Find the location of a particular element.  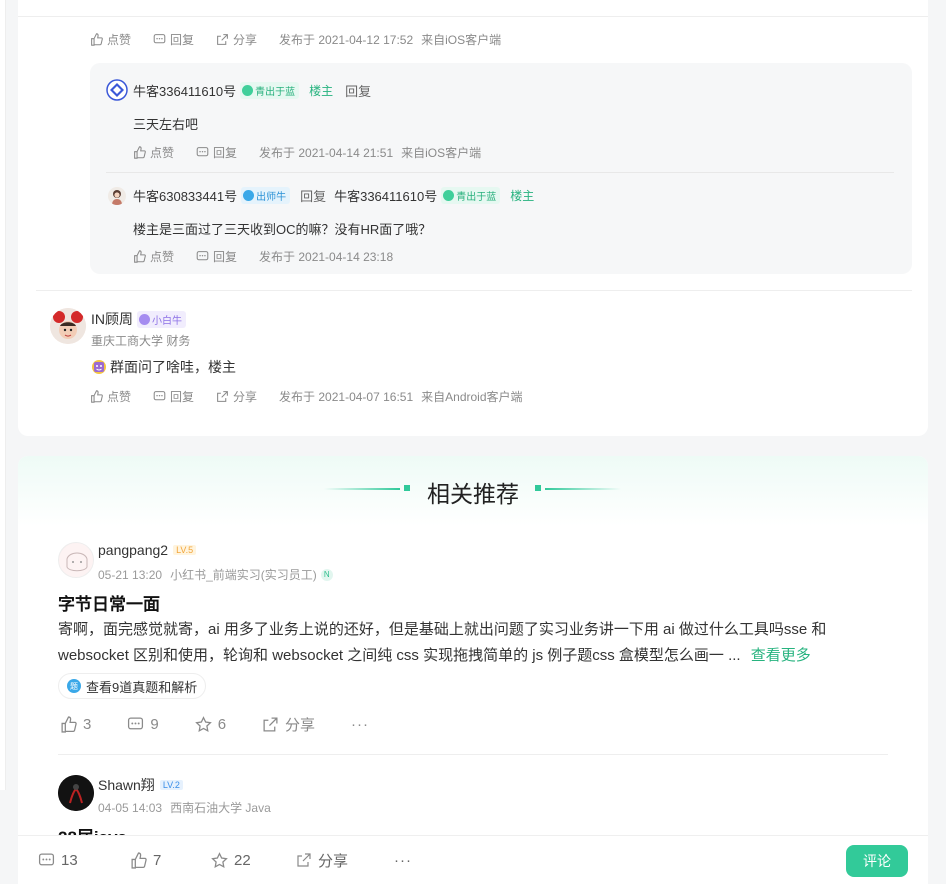

like-button: 7 is located at coordinates (145, 860).